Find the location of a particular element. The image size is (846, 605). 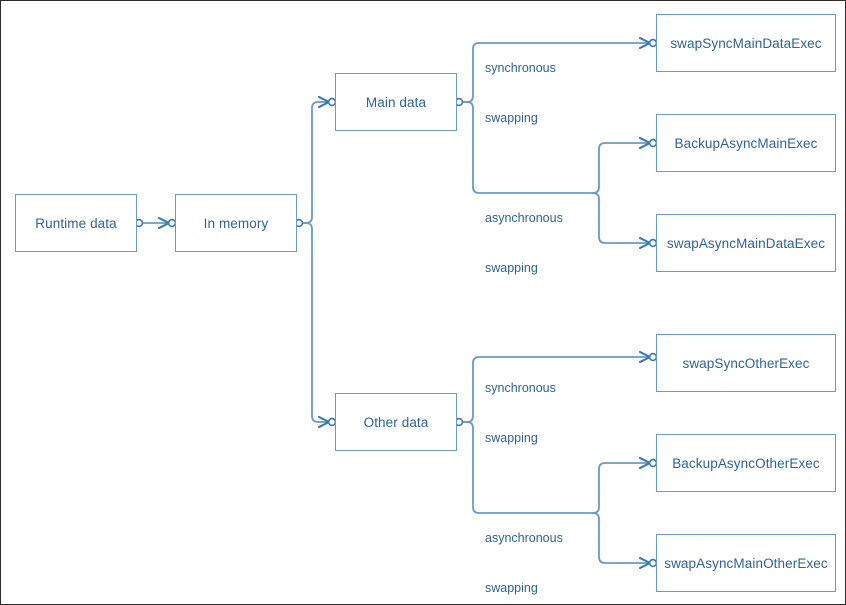

node-label: swapSyncMainDataExec is located at coordinates (746, 43).